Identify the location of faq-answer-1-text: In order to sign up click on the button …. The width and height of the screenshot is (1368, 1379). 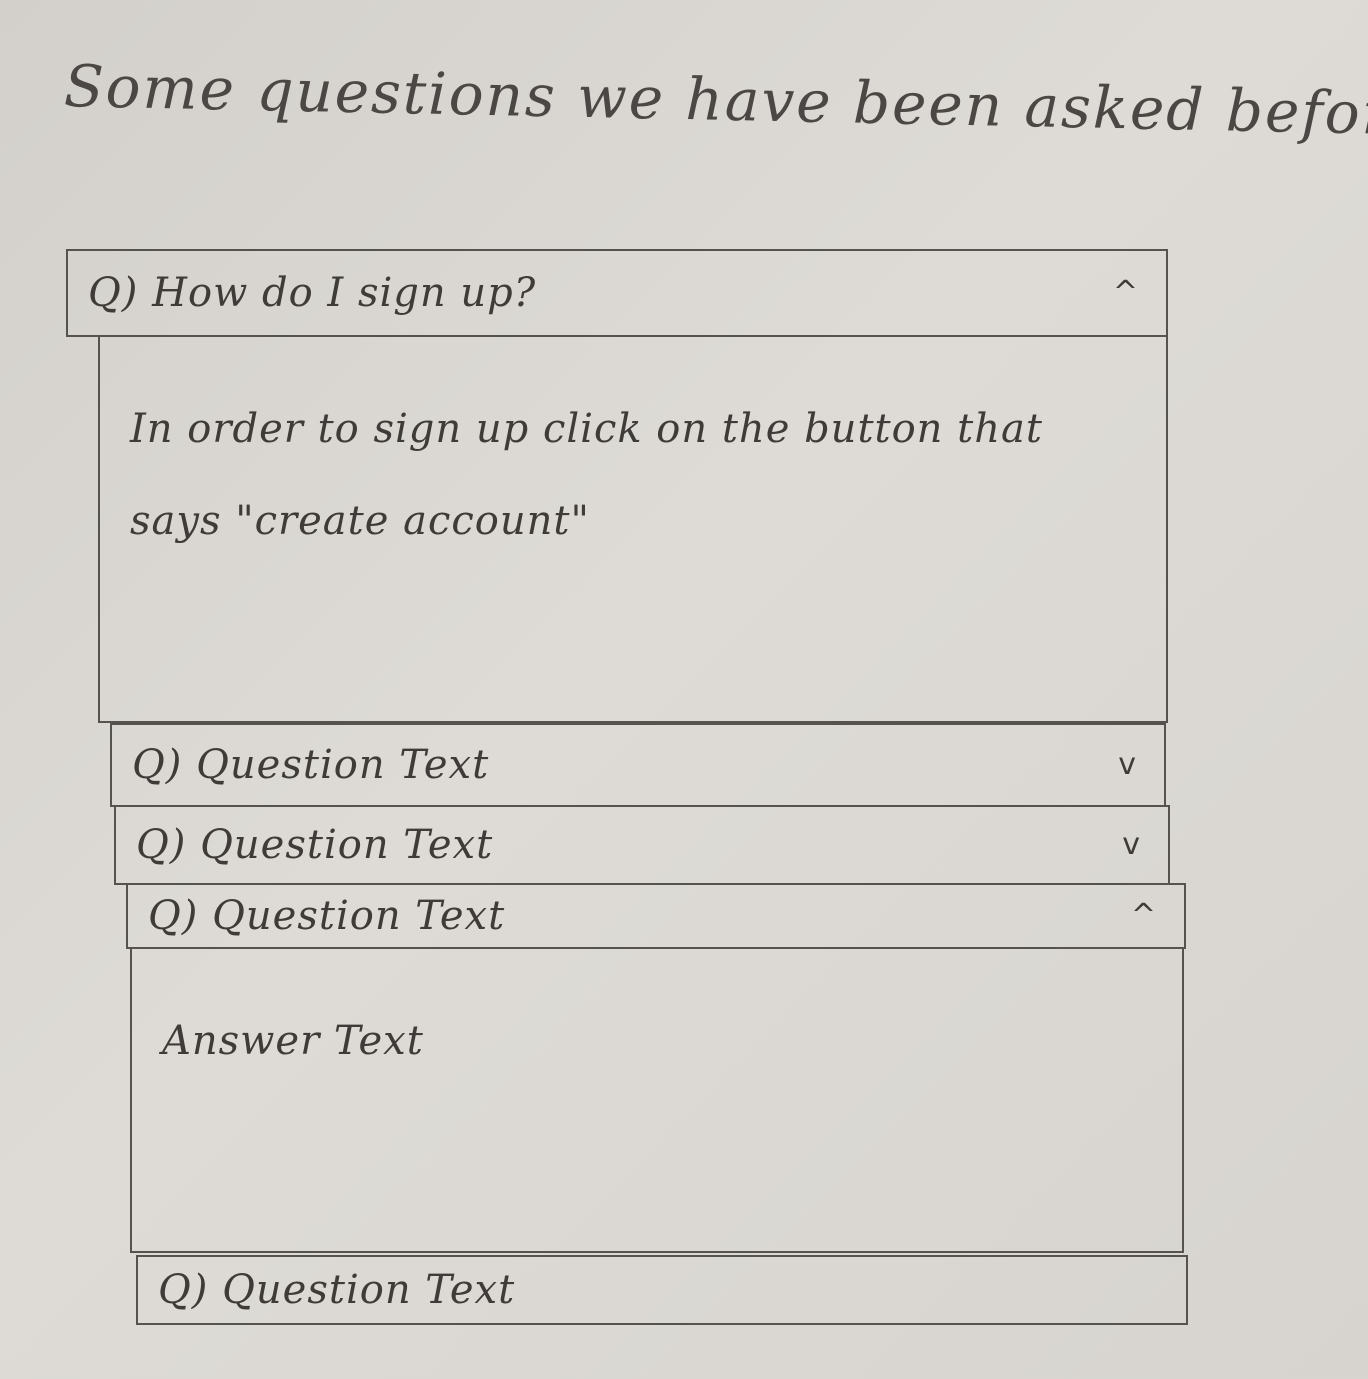
(586, 475).